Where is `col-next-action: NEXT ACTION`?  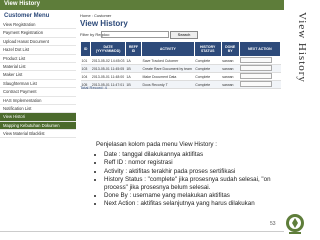 col-next-action: NEXT ACTION is located at coordinates (260, 49).